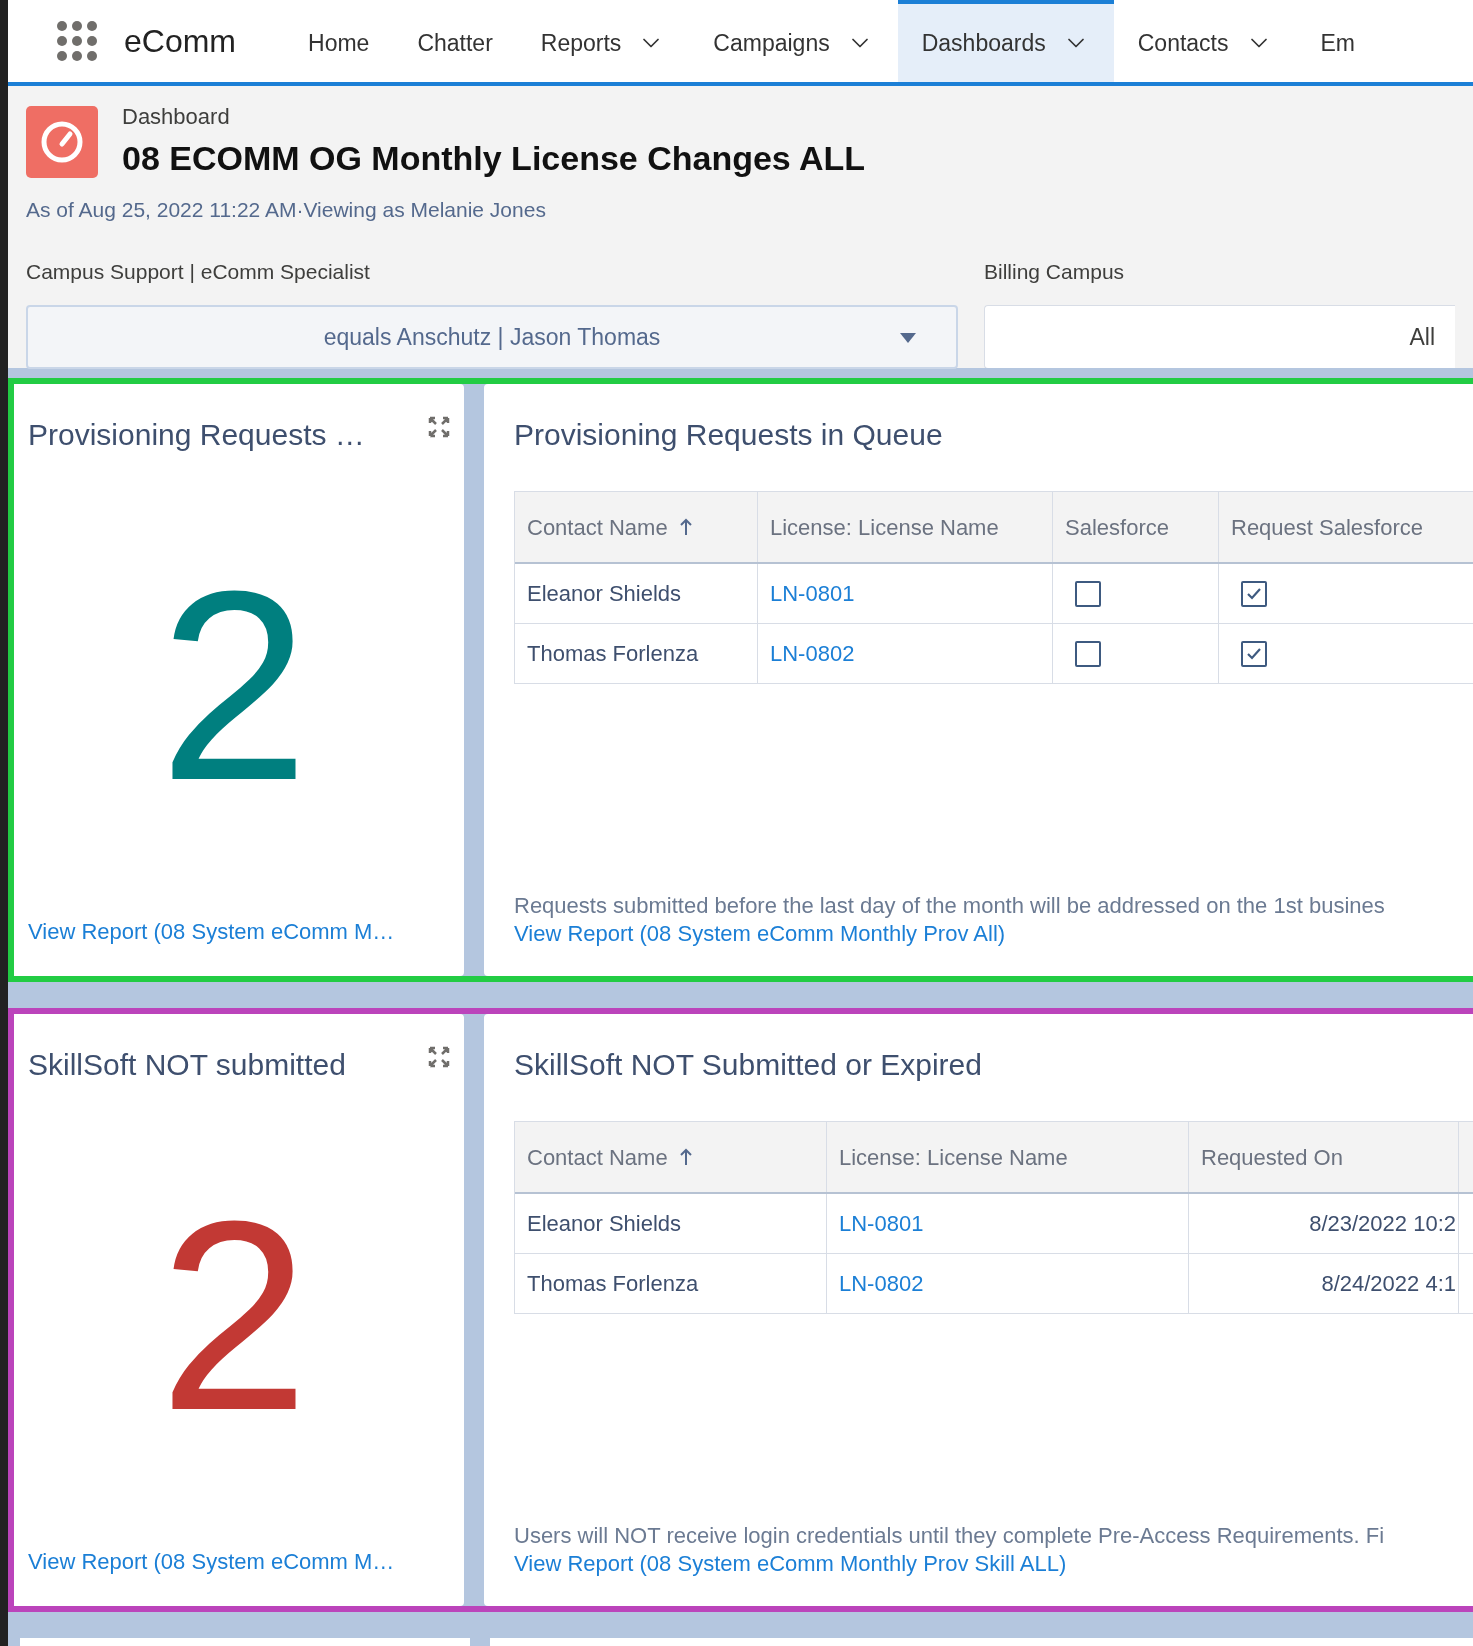  Describe the element at coordinates (1055, 271) in the screenshot. I see `filter-label: Billing Campus` at that location.